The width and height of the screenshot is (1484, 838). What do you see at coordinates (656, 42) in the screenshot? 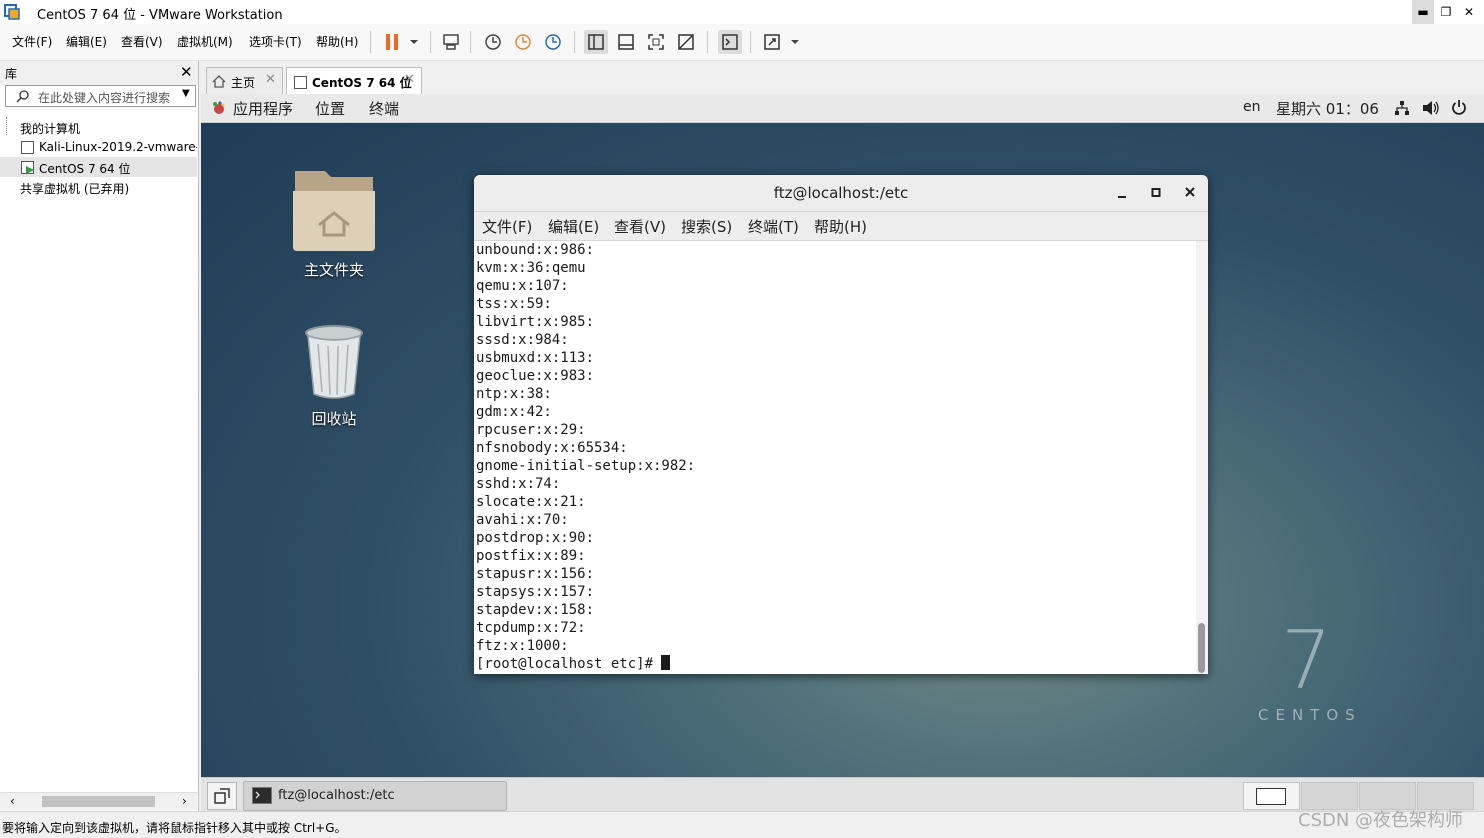
I see `full-screen-icon` at bounding box center [656, 42].